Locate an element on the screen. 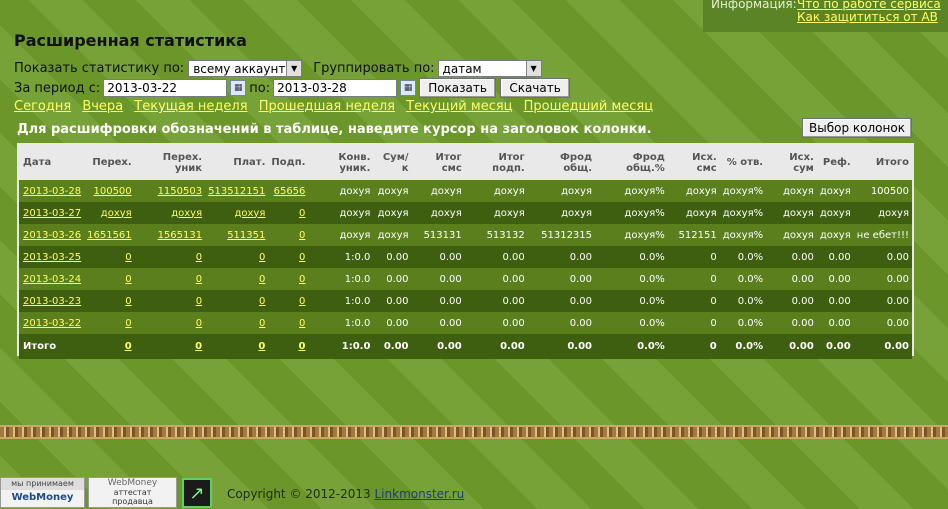 This screenshot has width=948, height=509. cell-link: 2013-03-27 is located at coordinates (52, 213).